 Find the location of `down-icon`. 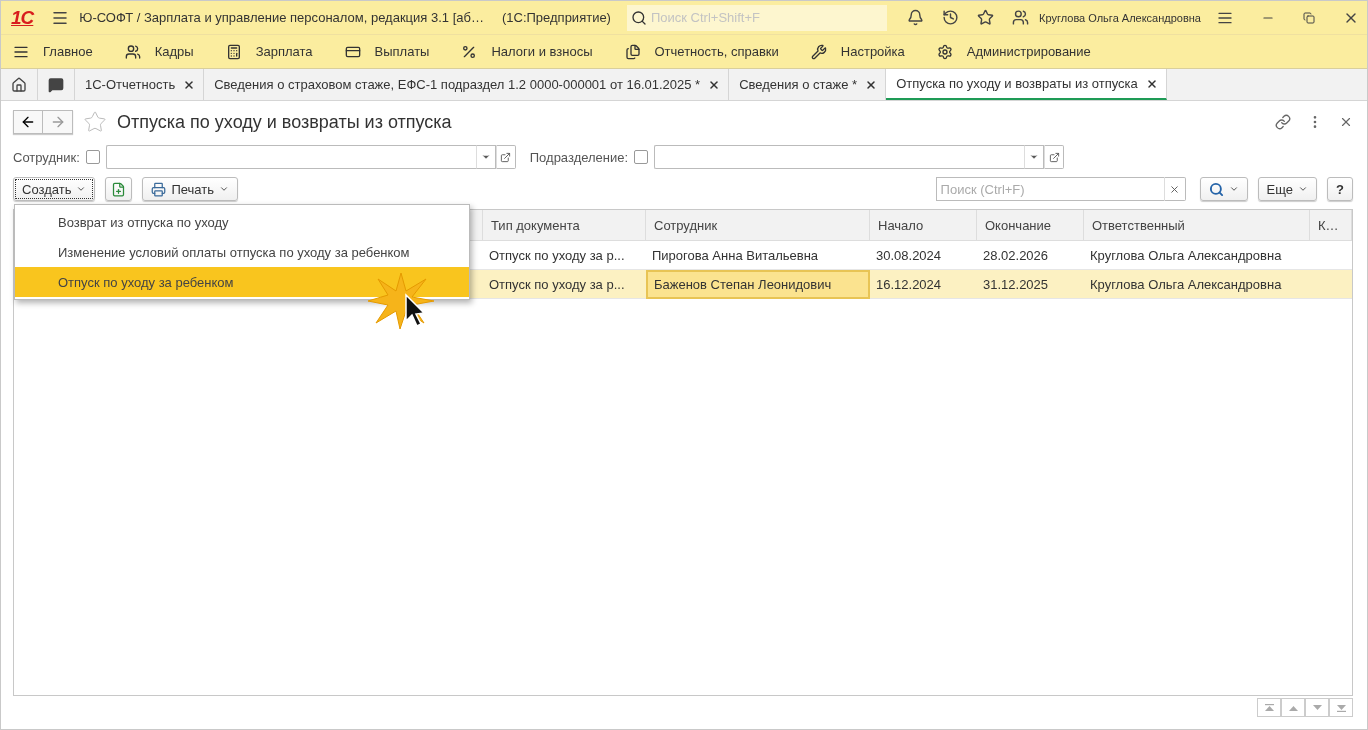

down-icon is located at coordinates (1317, 707).